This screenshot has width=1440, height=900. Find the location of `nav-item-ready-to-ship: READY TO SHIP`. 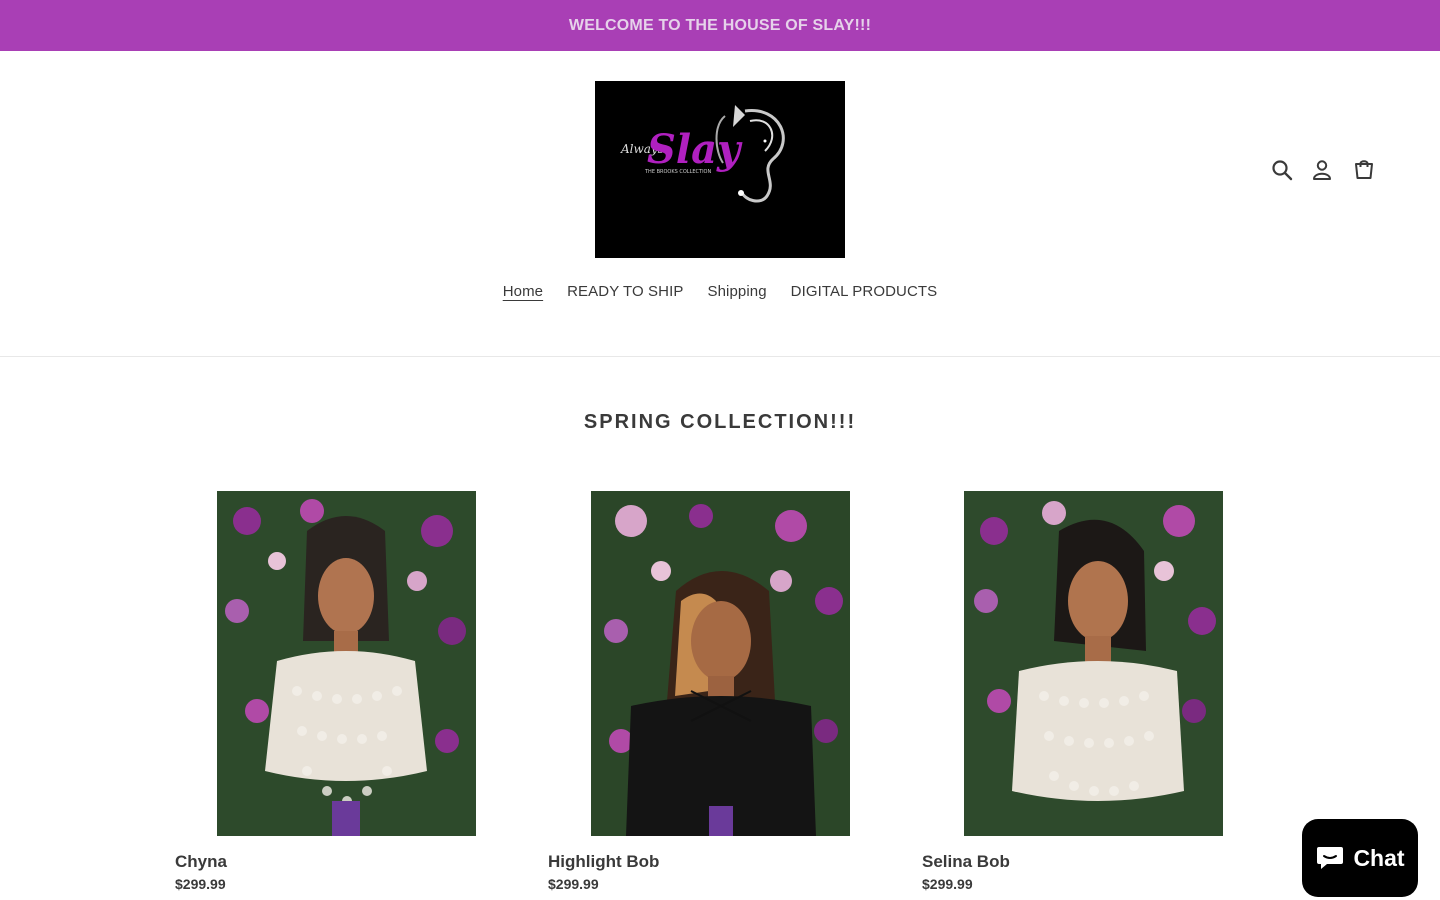

nav-item-ready-to-ship: READY TO SHIP is located at coordinates (625, 291).